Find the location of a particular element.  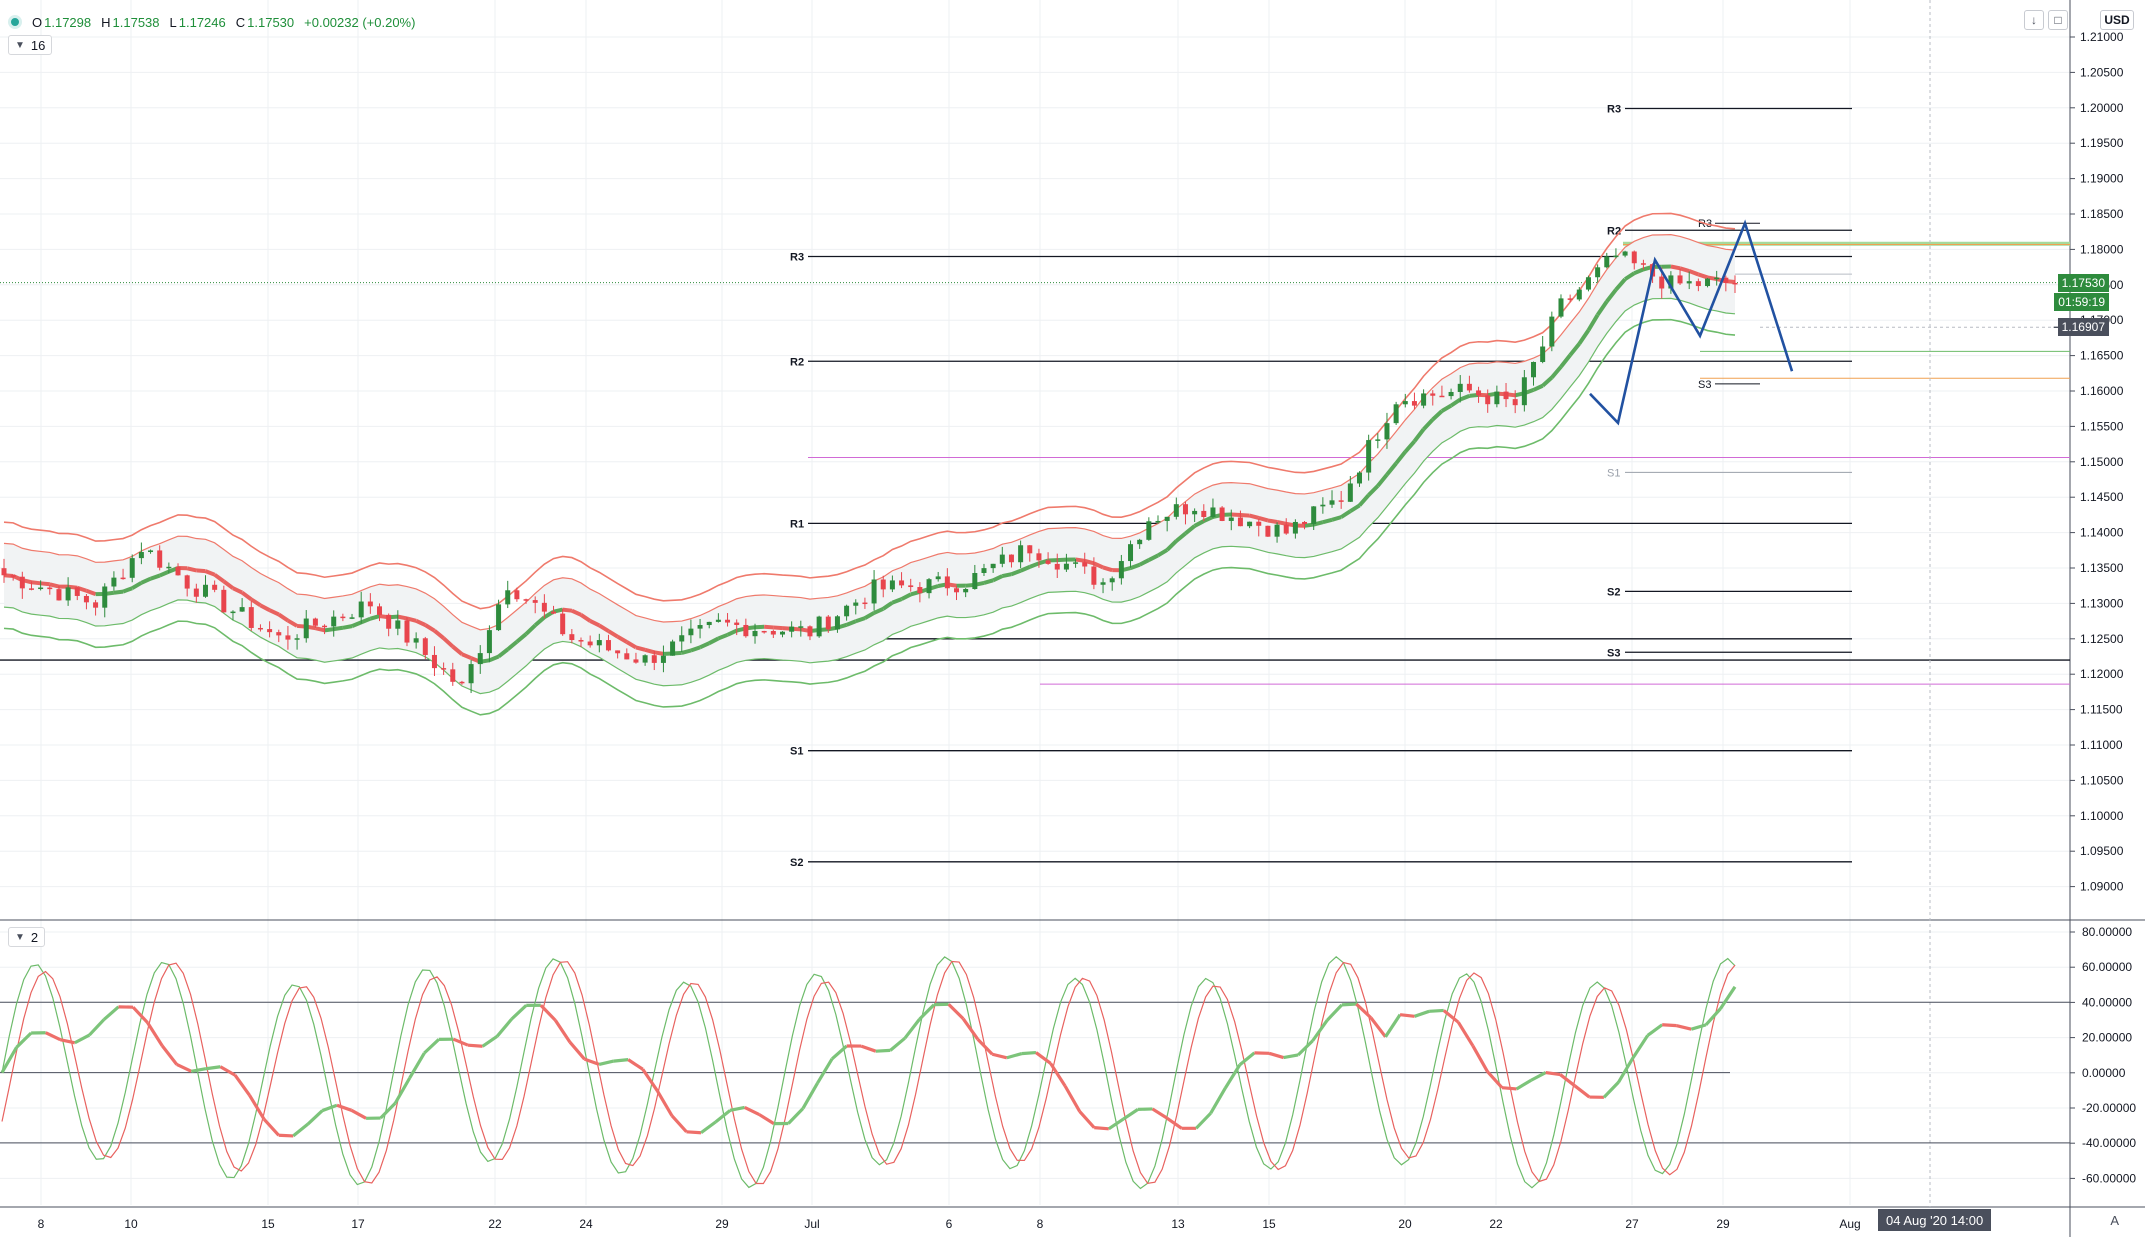

maximize-icon: □ is located at coordinates (2058, 20).